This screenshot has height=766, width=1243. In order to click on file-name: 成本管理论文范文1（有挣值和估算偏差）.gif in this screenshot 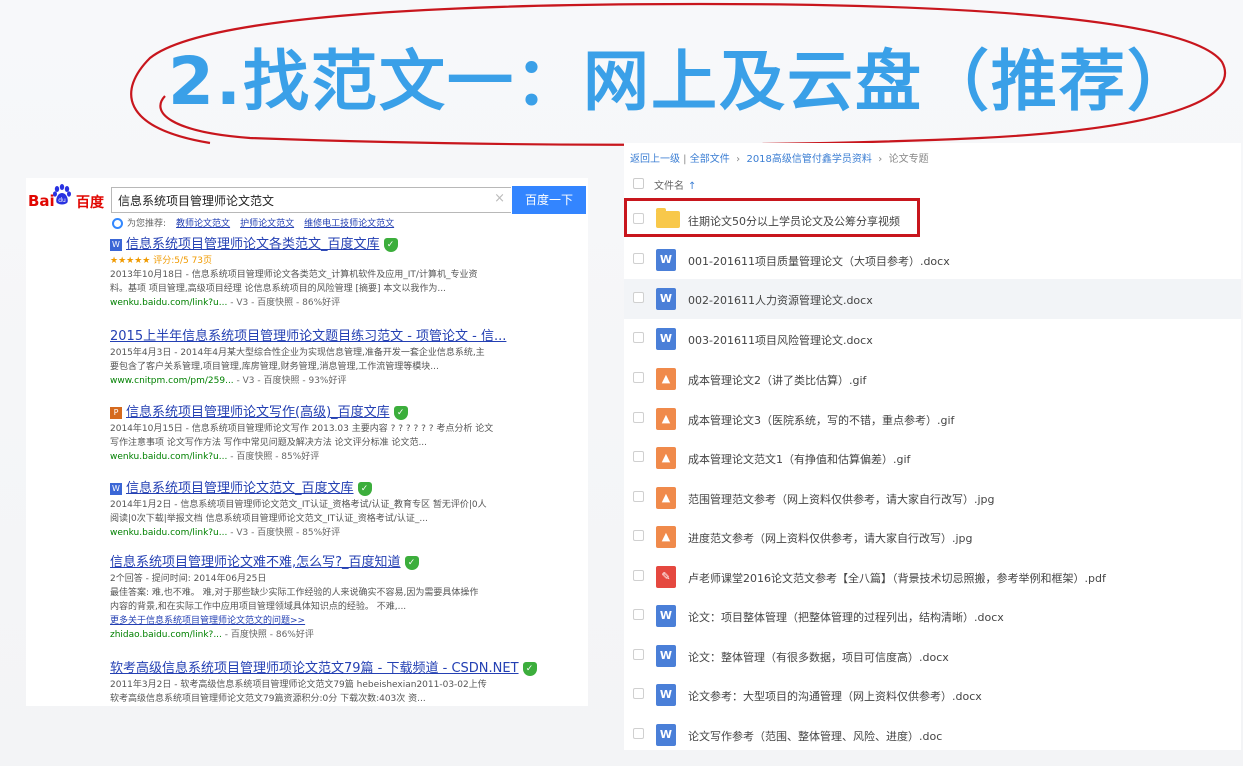, I will do `click(799, 459)`.